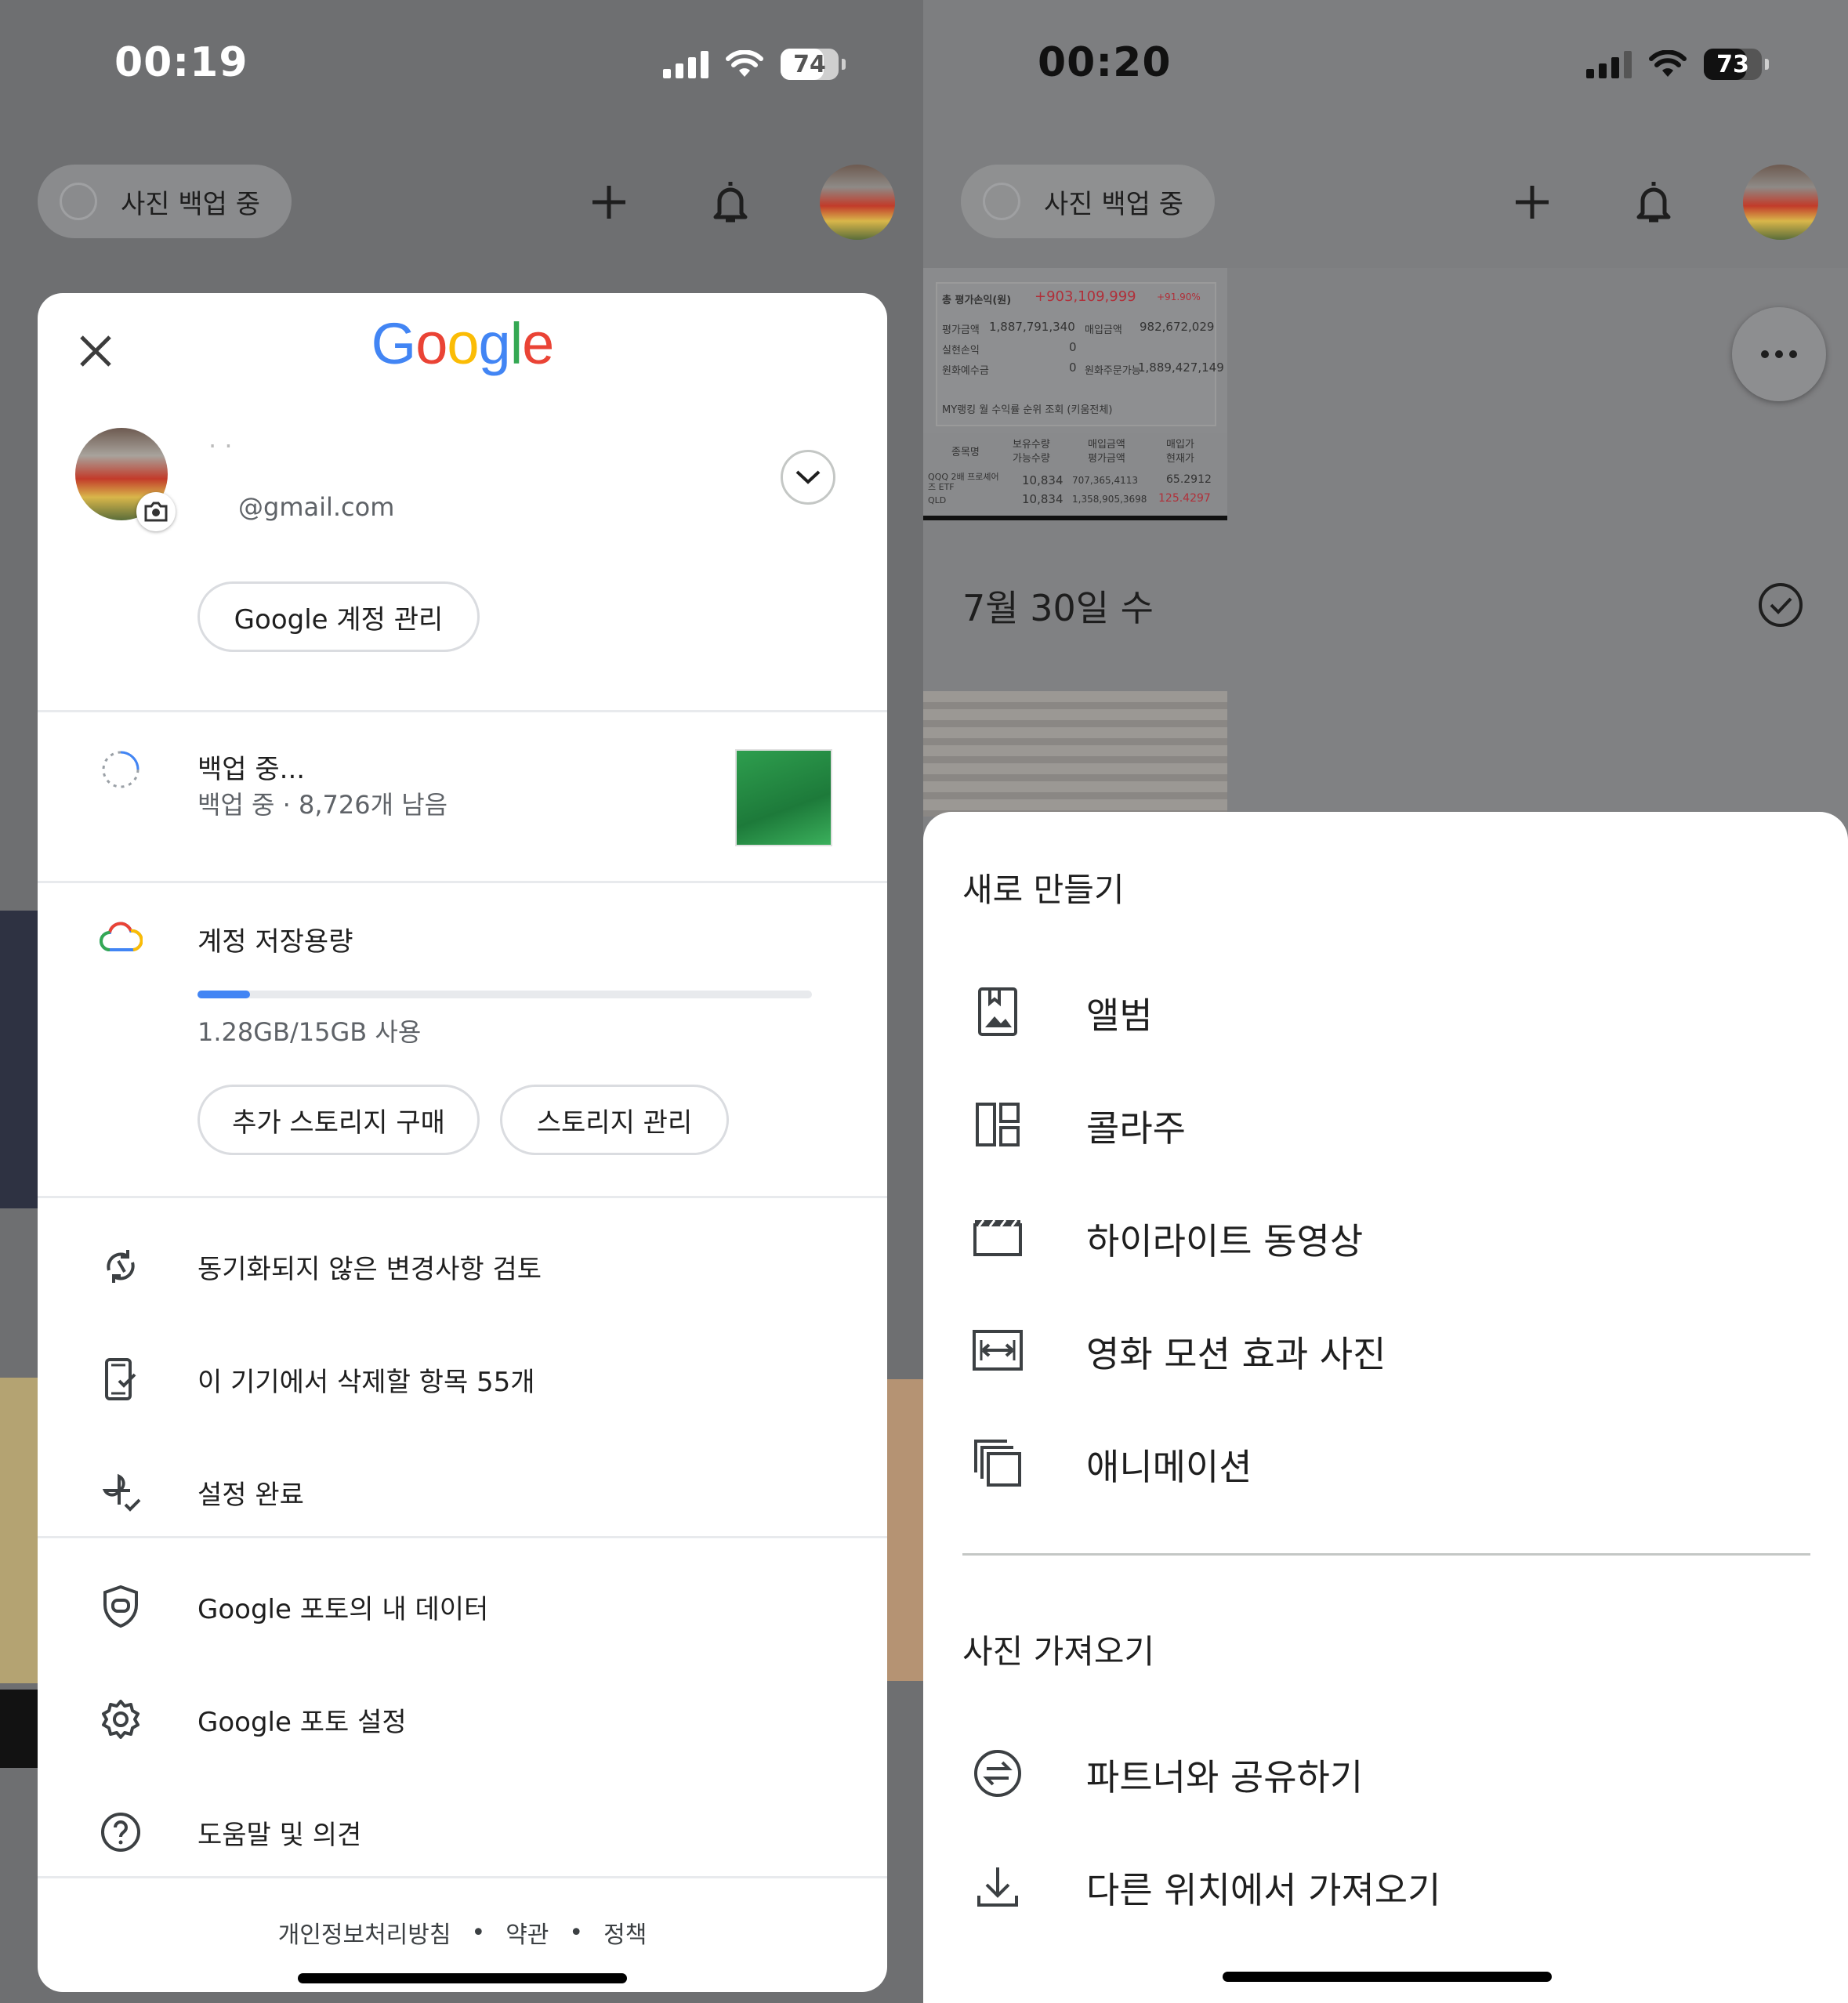  I want to click on cell: 1,889,427,149, so click(1181, 367).